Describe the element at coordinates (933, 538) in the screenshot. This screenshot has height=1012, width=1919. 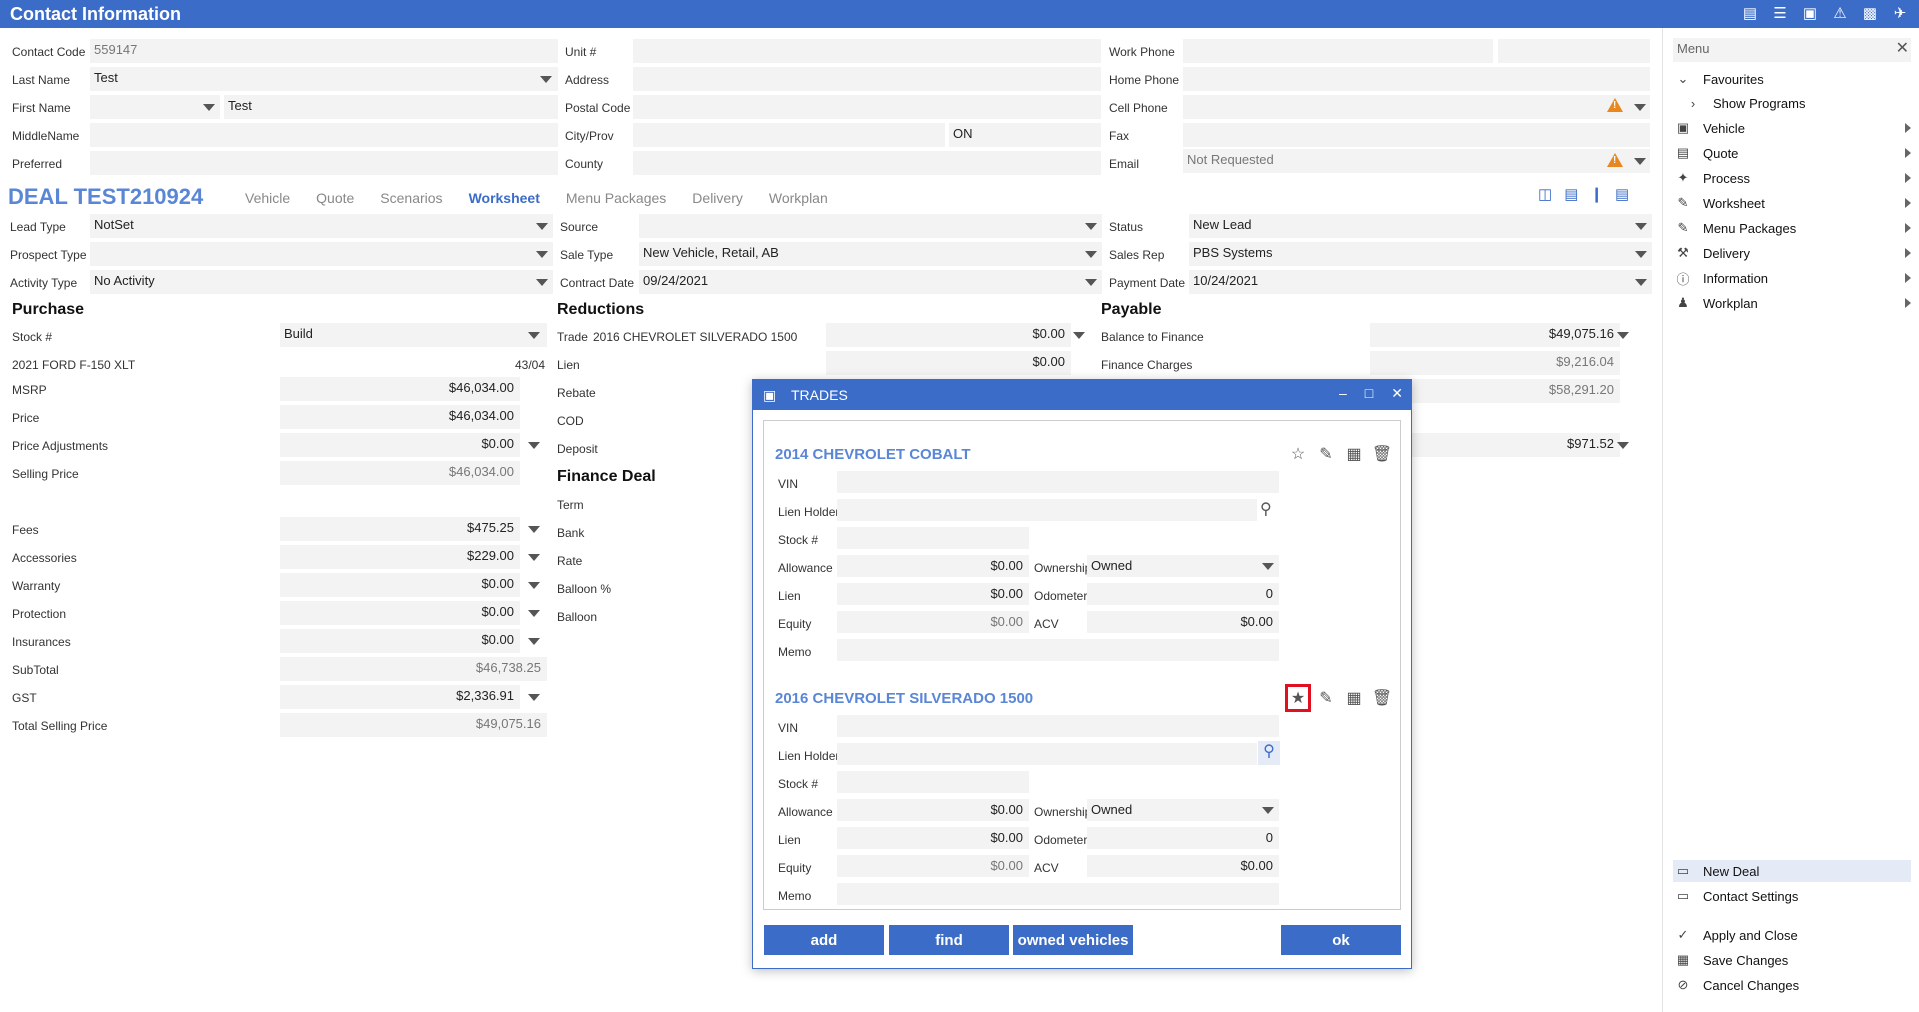
I see `stock-field` at that location.